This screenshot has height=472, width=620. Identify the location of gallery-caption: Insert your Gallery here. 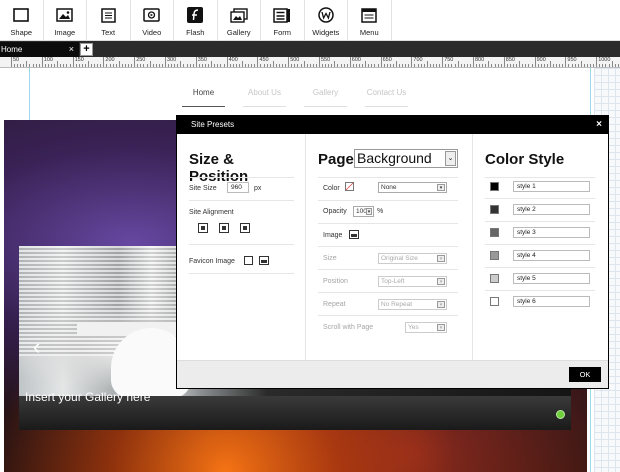
(88, 397).